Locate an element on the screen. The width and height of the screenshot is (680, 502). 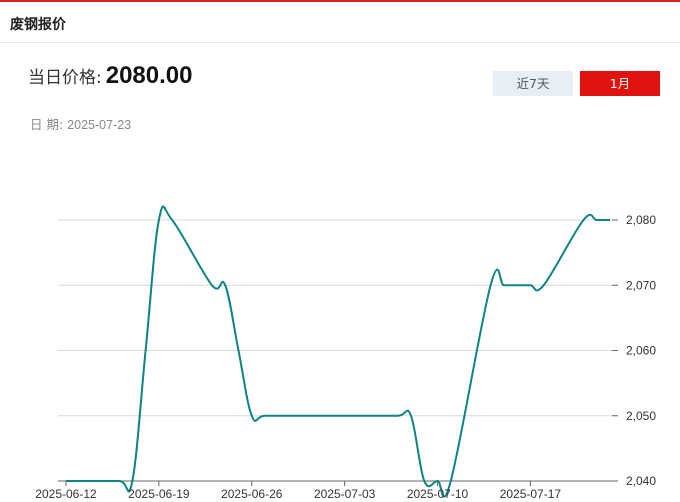
x-tick-label: 2025-07-17 is located at coordinates (531, 494).